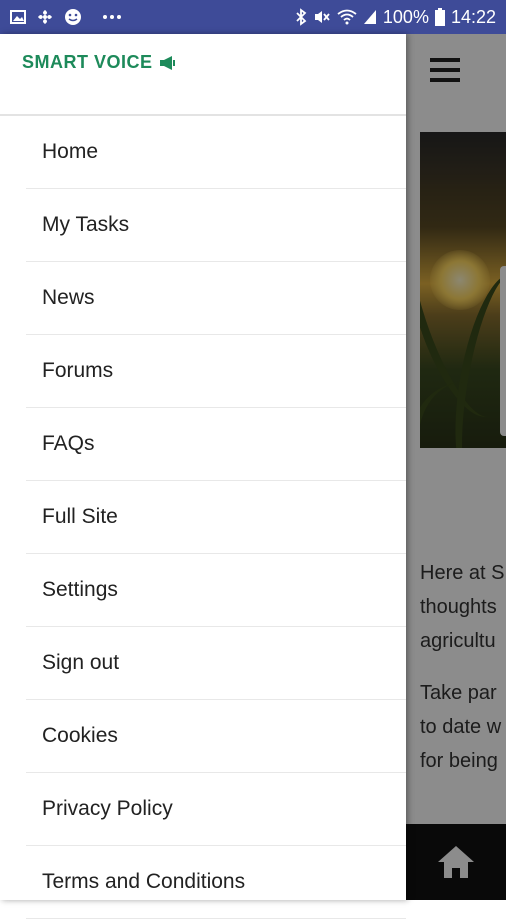 Image resolution: width=506 pixels, height=919 pixels. I want to click on signal-icon, so click(370, 17).